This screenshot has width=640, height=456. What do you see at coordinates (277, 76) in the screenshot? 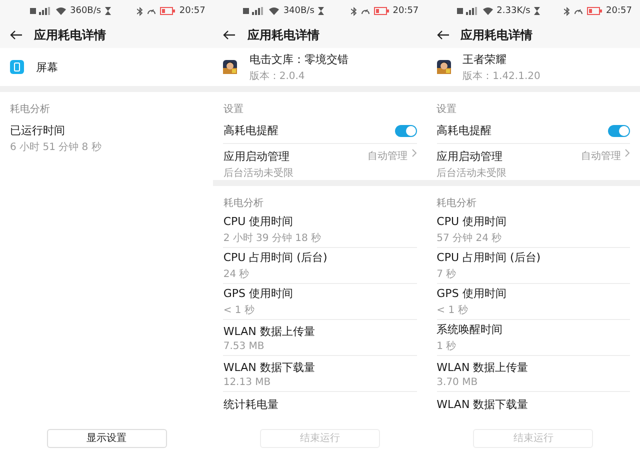
I see `app-version: 版本：2.0.4` at bounding box center [277, 76].